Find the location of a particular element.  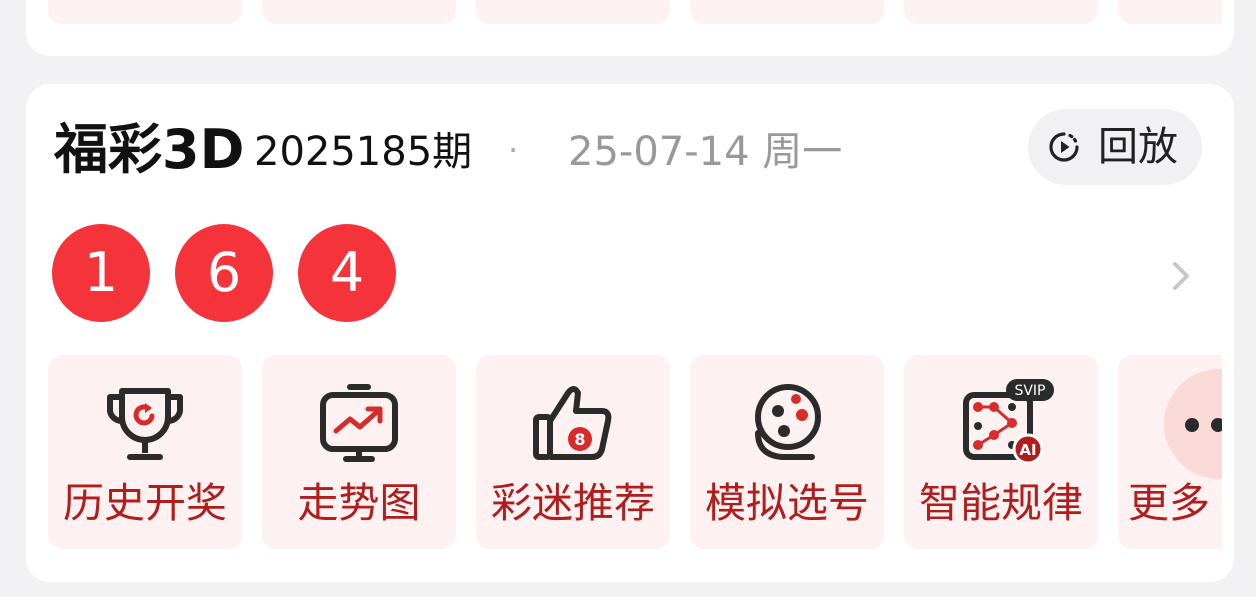

lottery-header: 福彩3D 2025185期 · 25-07-14 周一 is located at coordinates (514, 150).